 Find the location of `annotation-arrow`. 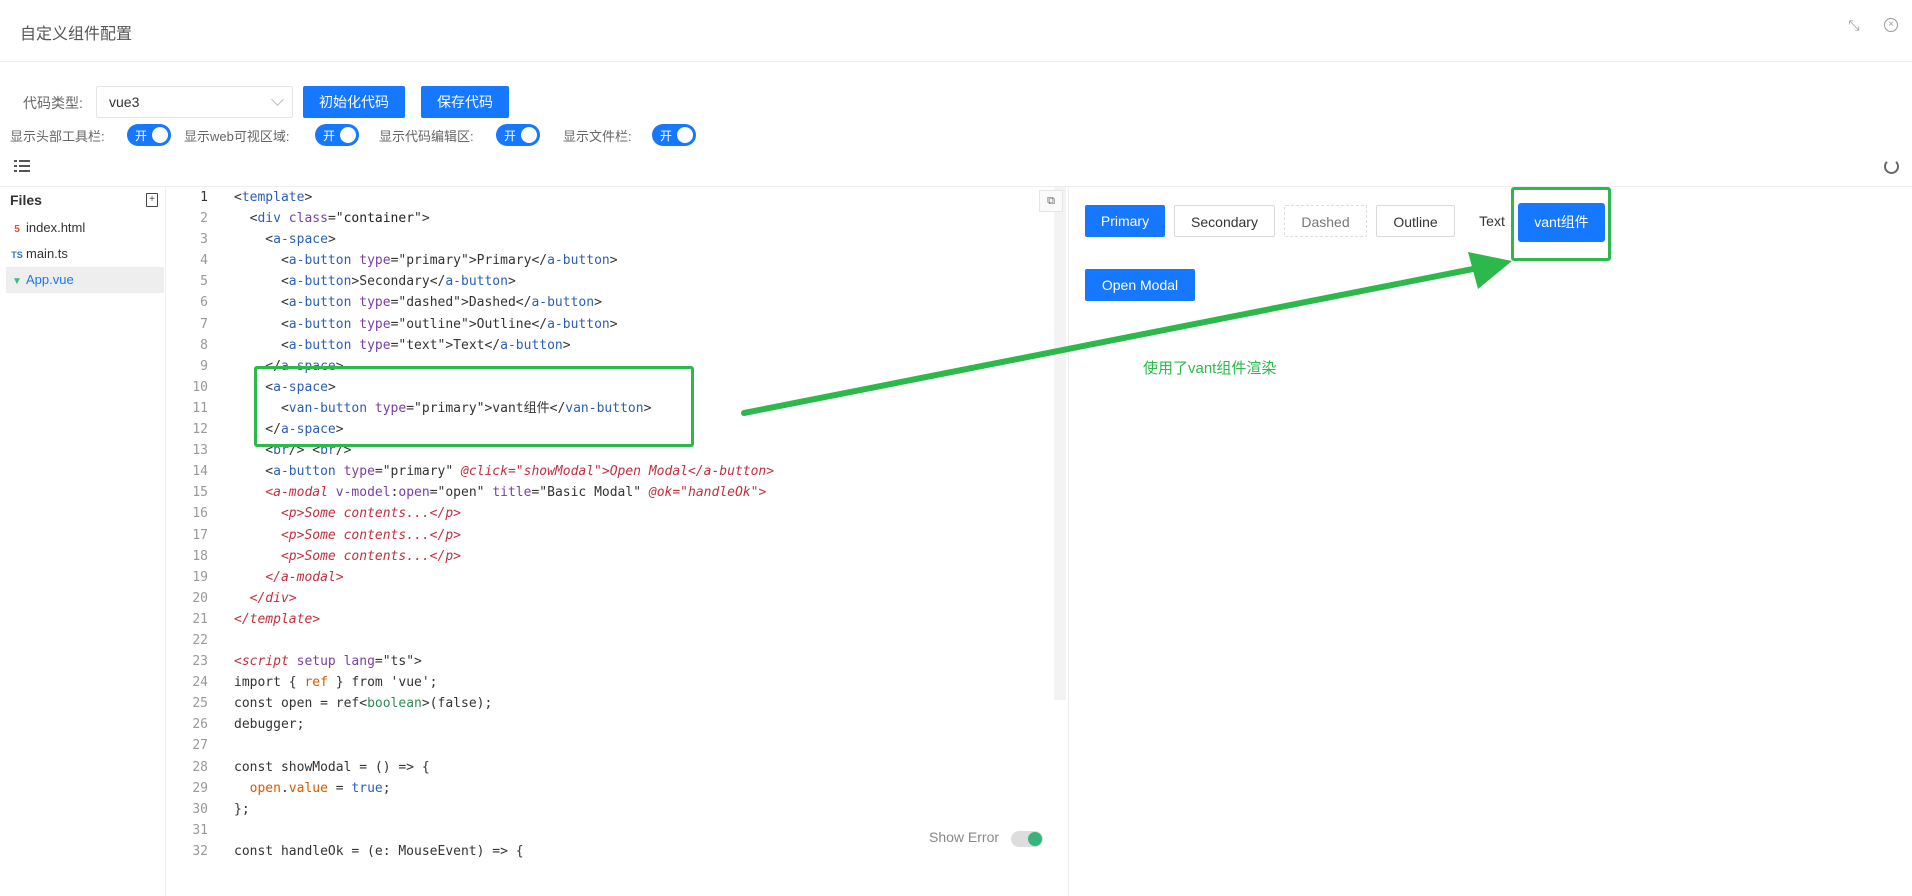

annotation-arrow is located at coordinates (1126, 334).